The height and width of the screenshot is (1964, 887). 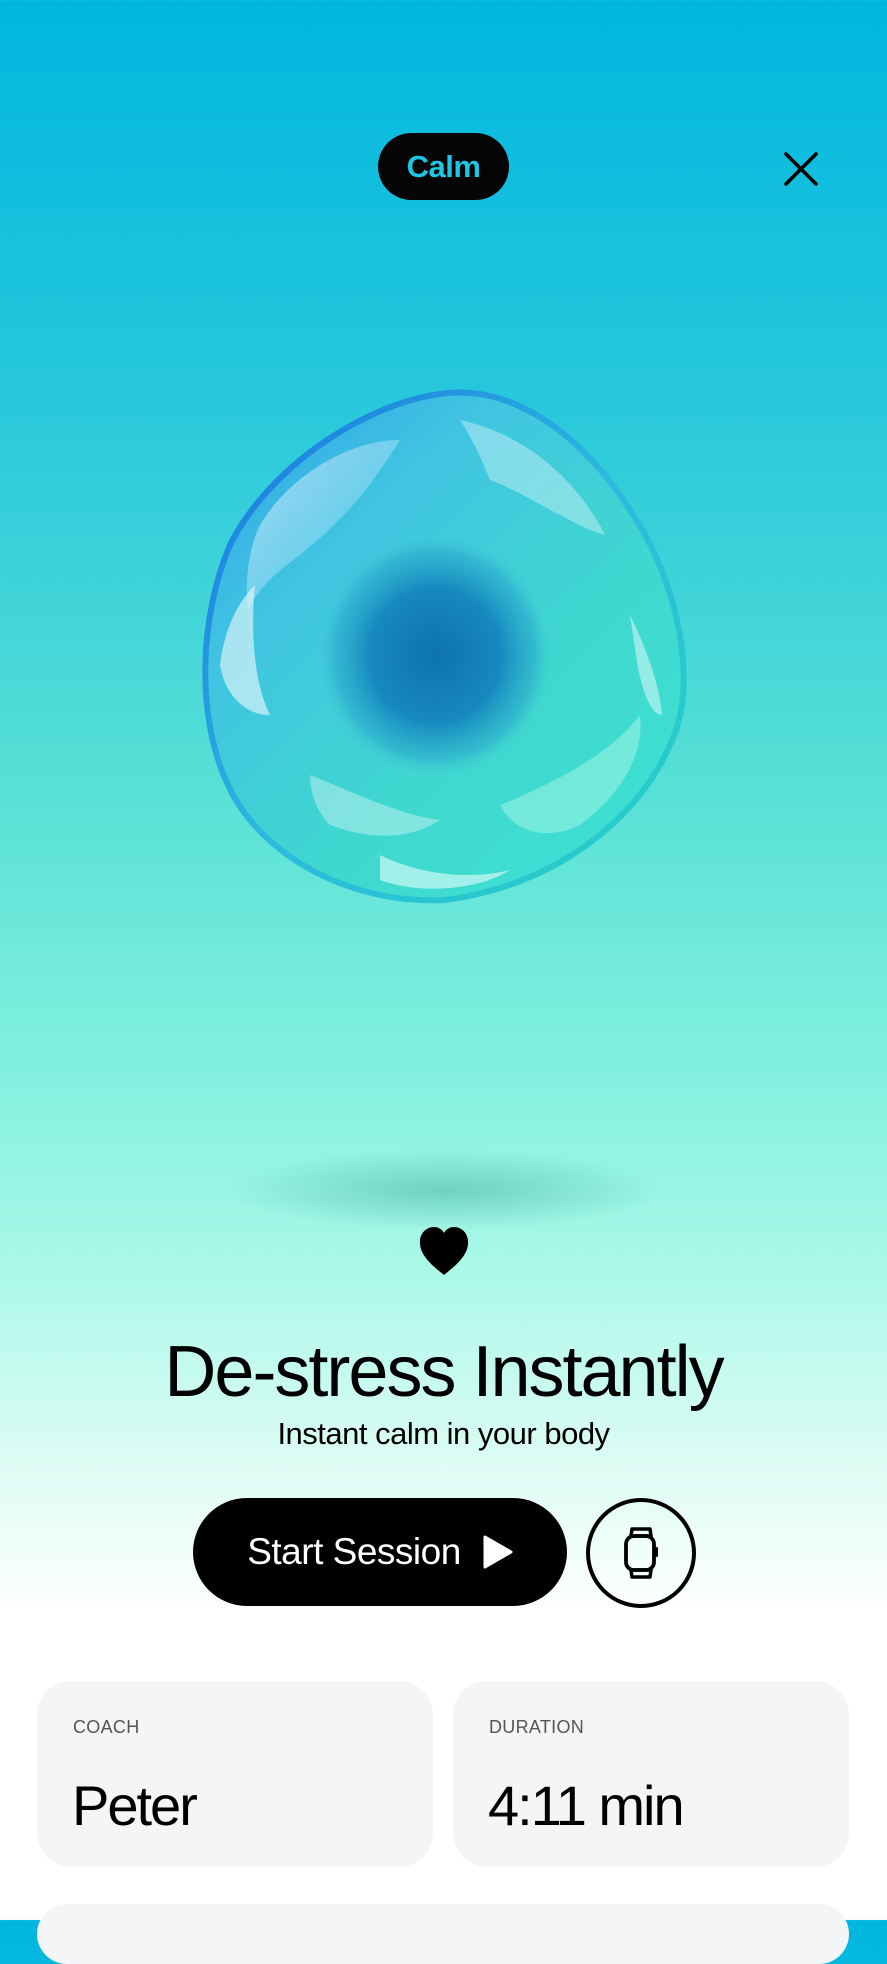 I want to click on close-button, so click(x=801, y=169).